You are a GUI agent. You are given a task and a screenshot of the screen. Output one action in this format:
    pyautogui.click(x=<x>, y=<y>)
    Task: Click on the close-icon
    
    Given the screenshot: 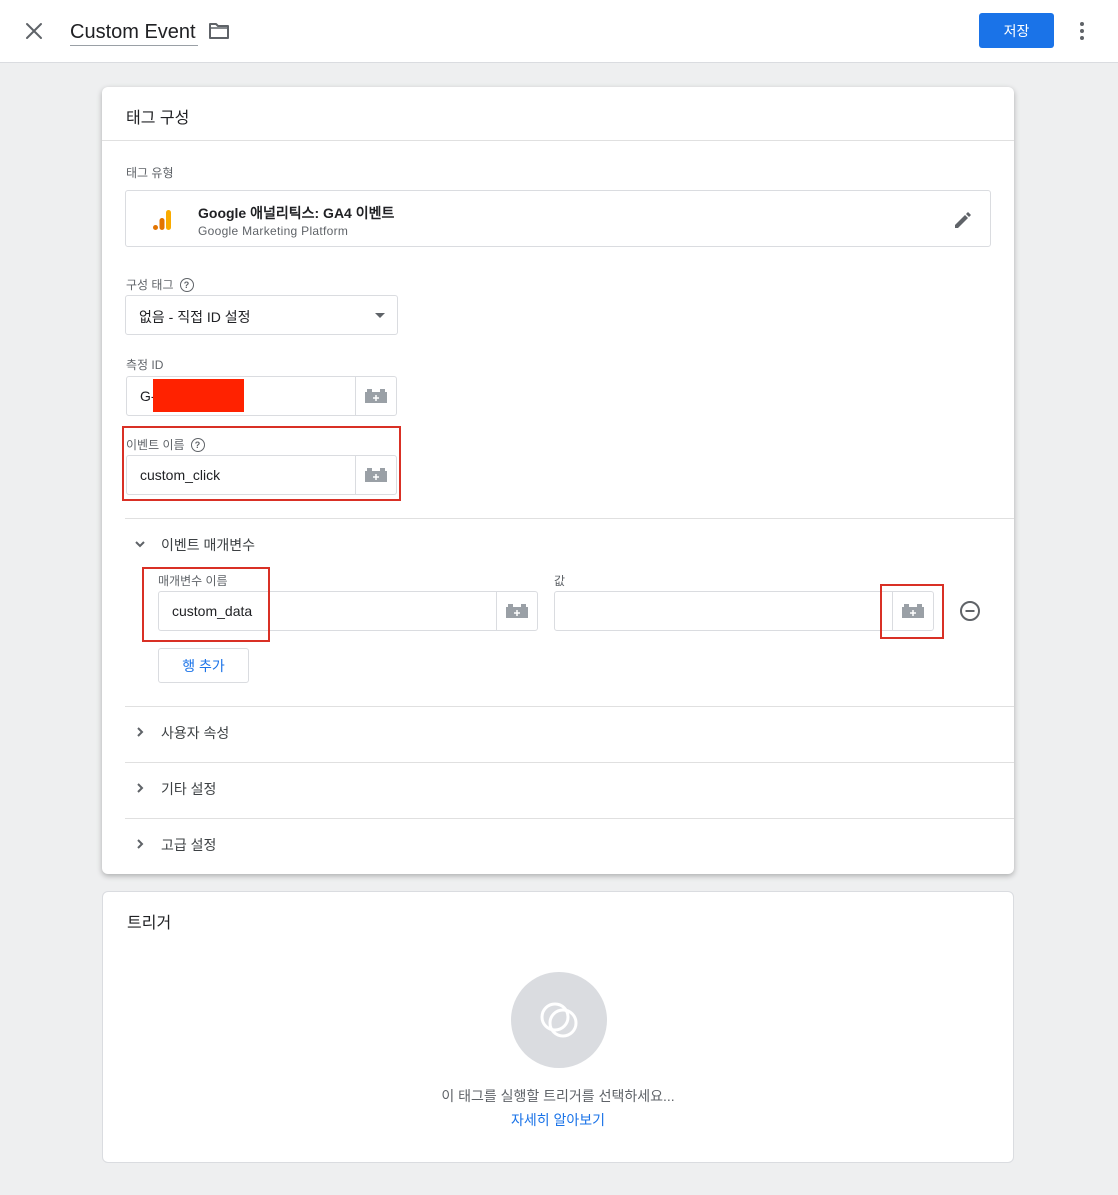 What is the action you would take?
    pyautogui.click(x=34, y=31)
    